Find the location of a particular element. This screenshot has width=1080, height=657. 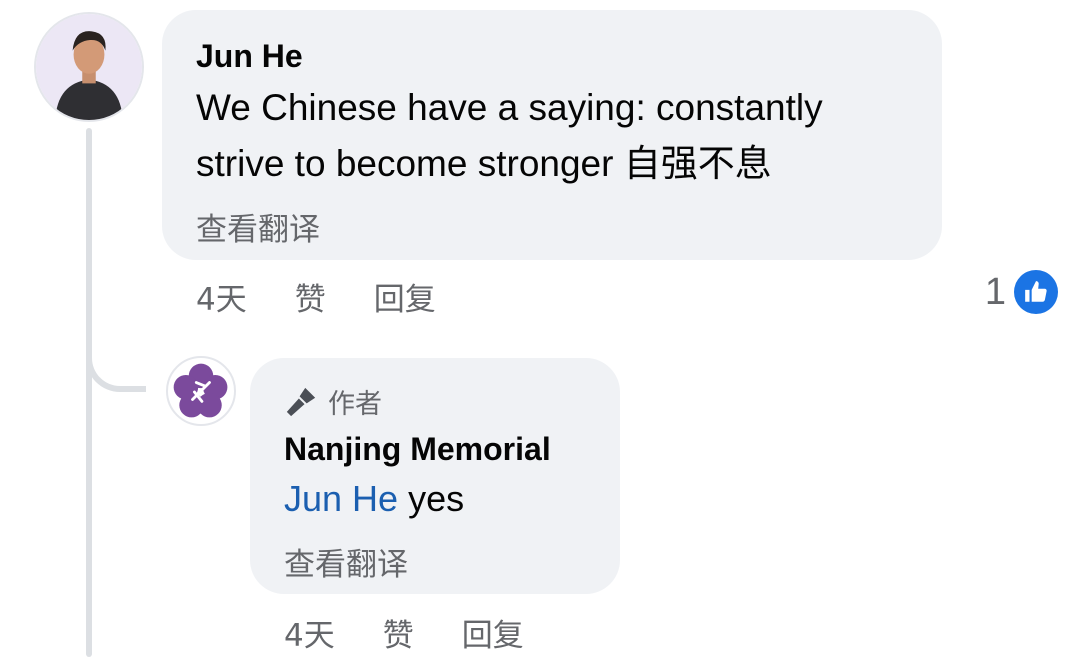

purple-flower-logo-icon is located at coordinates (200, 390).